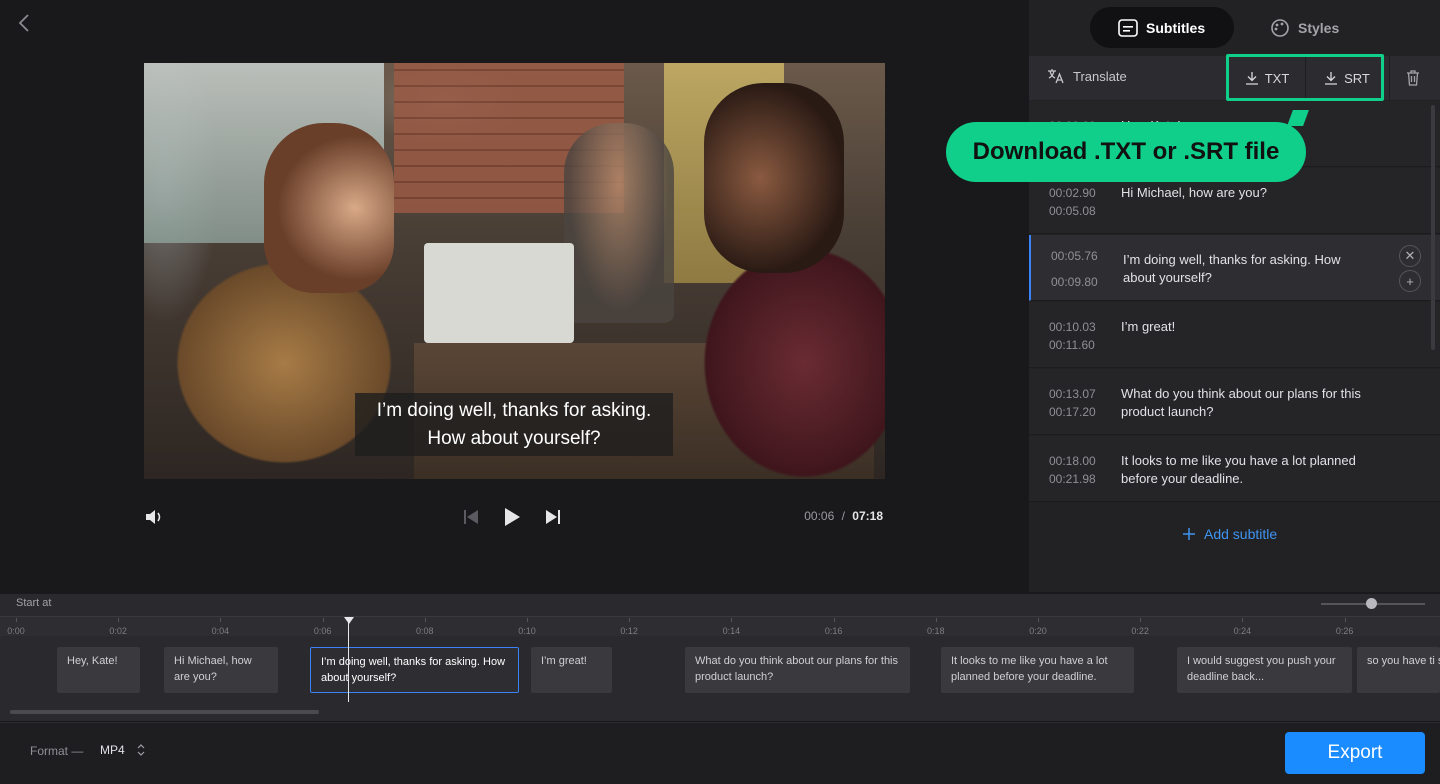 The image size is (1440, 784). Describe the element at coordinates (1305, 78) in the screenshot. I see `toolbar-divider` at that location.